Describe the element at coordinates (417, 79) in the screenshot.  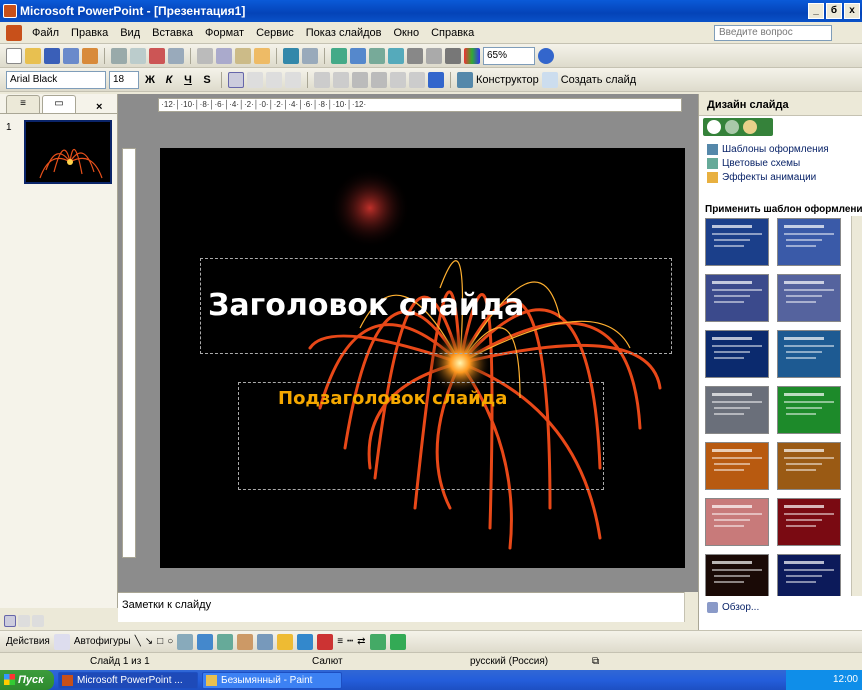
I see `increase-indent-icon` at that location.